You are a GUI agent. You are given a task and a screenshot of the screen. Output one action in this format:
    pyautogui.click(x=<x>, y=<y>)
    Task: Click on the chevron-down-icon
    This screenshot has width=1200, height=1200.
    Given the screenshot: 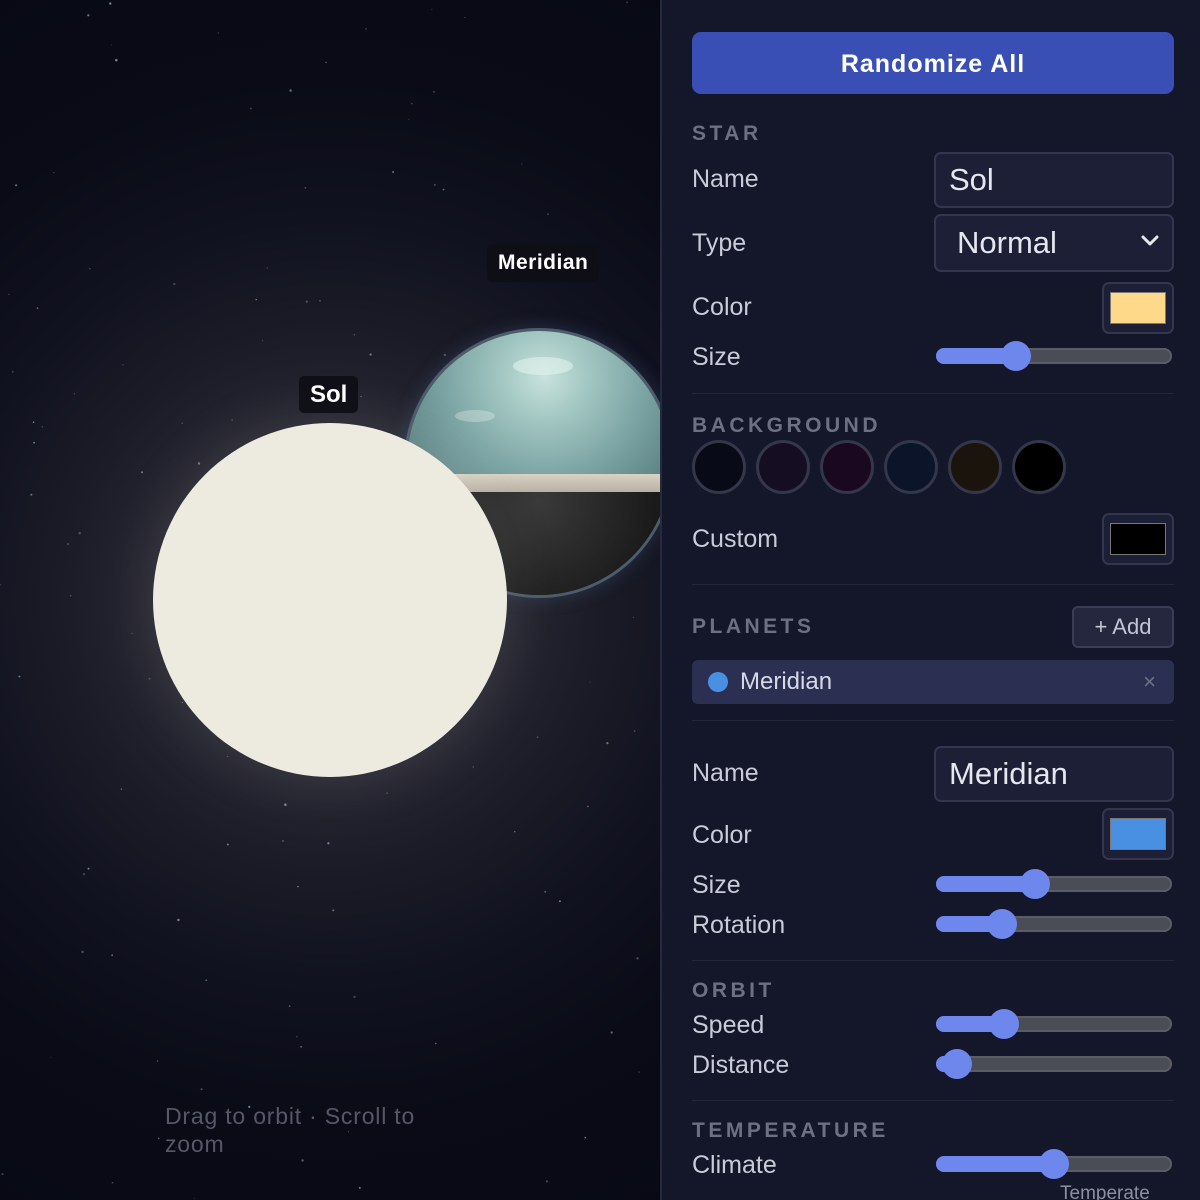 What is the action you would take?
    pyautogui.click(x=1150, y=240)
    